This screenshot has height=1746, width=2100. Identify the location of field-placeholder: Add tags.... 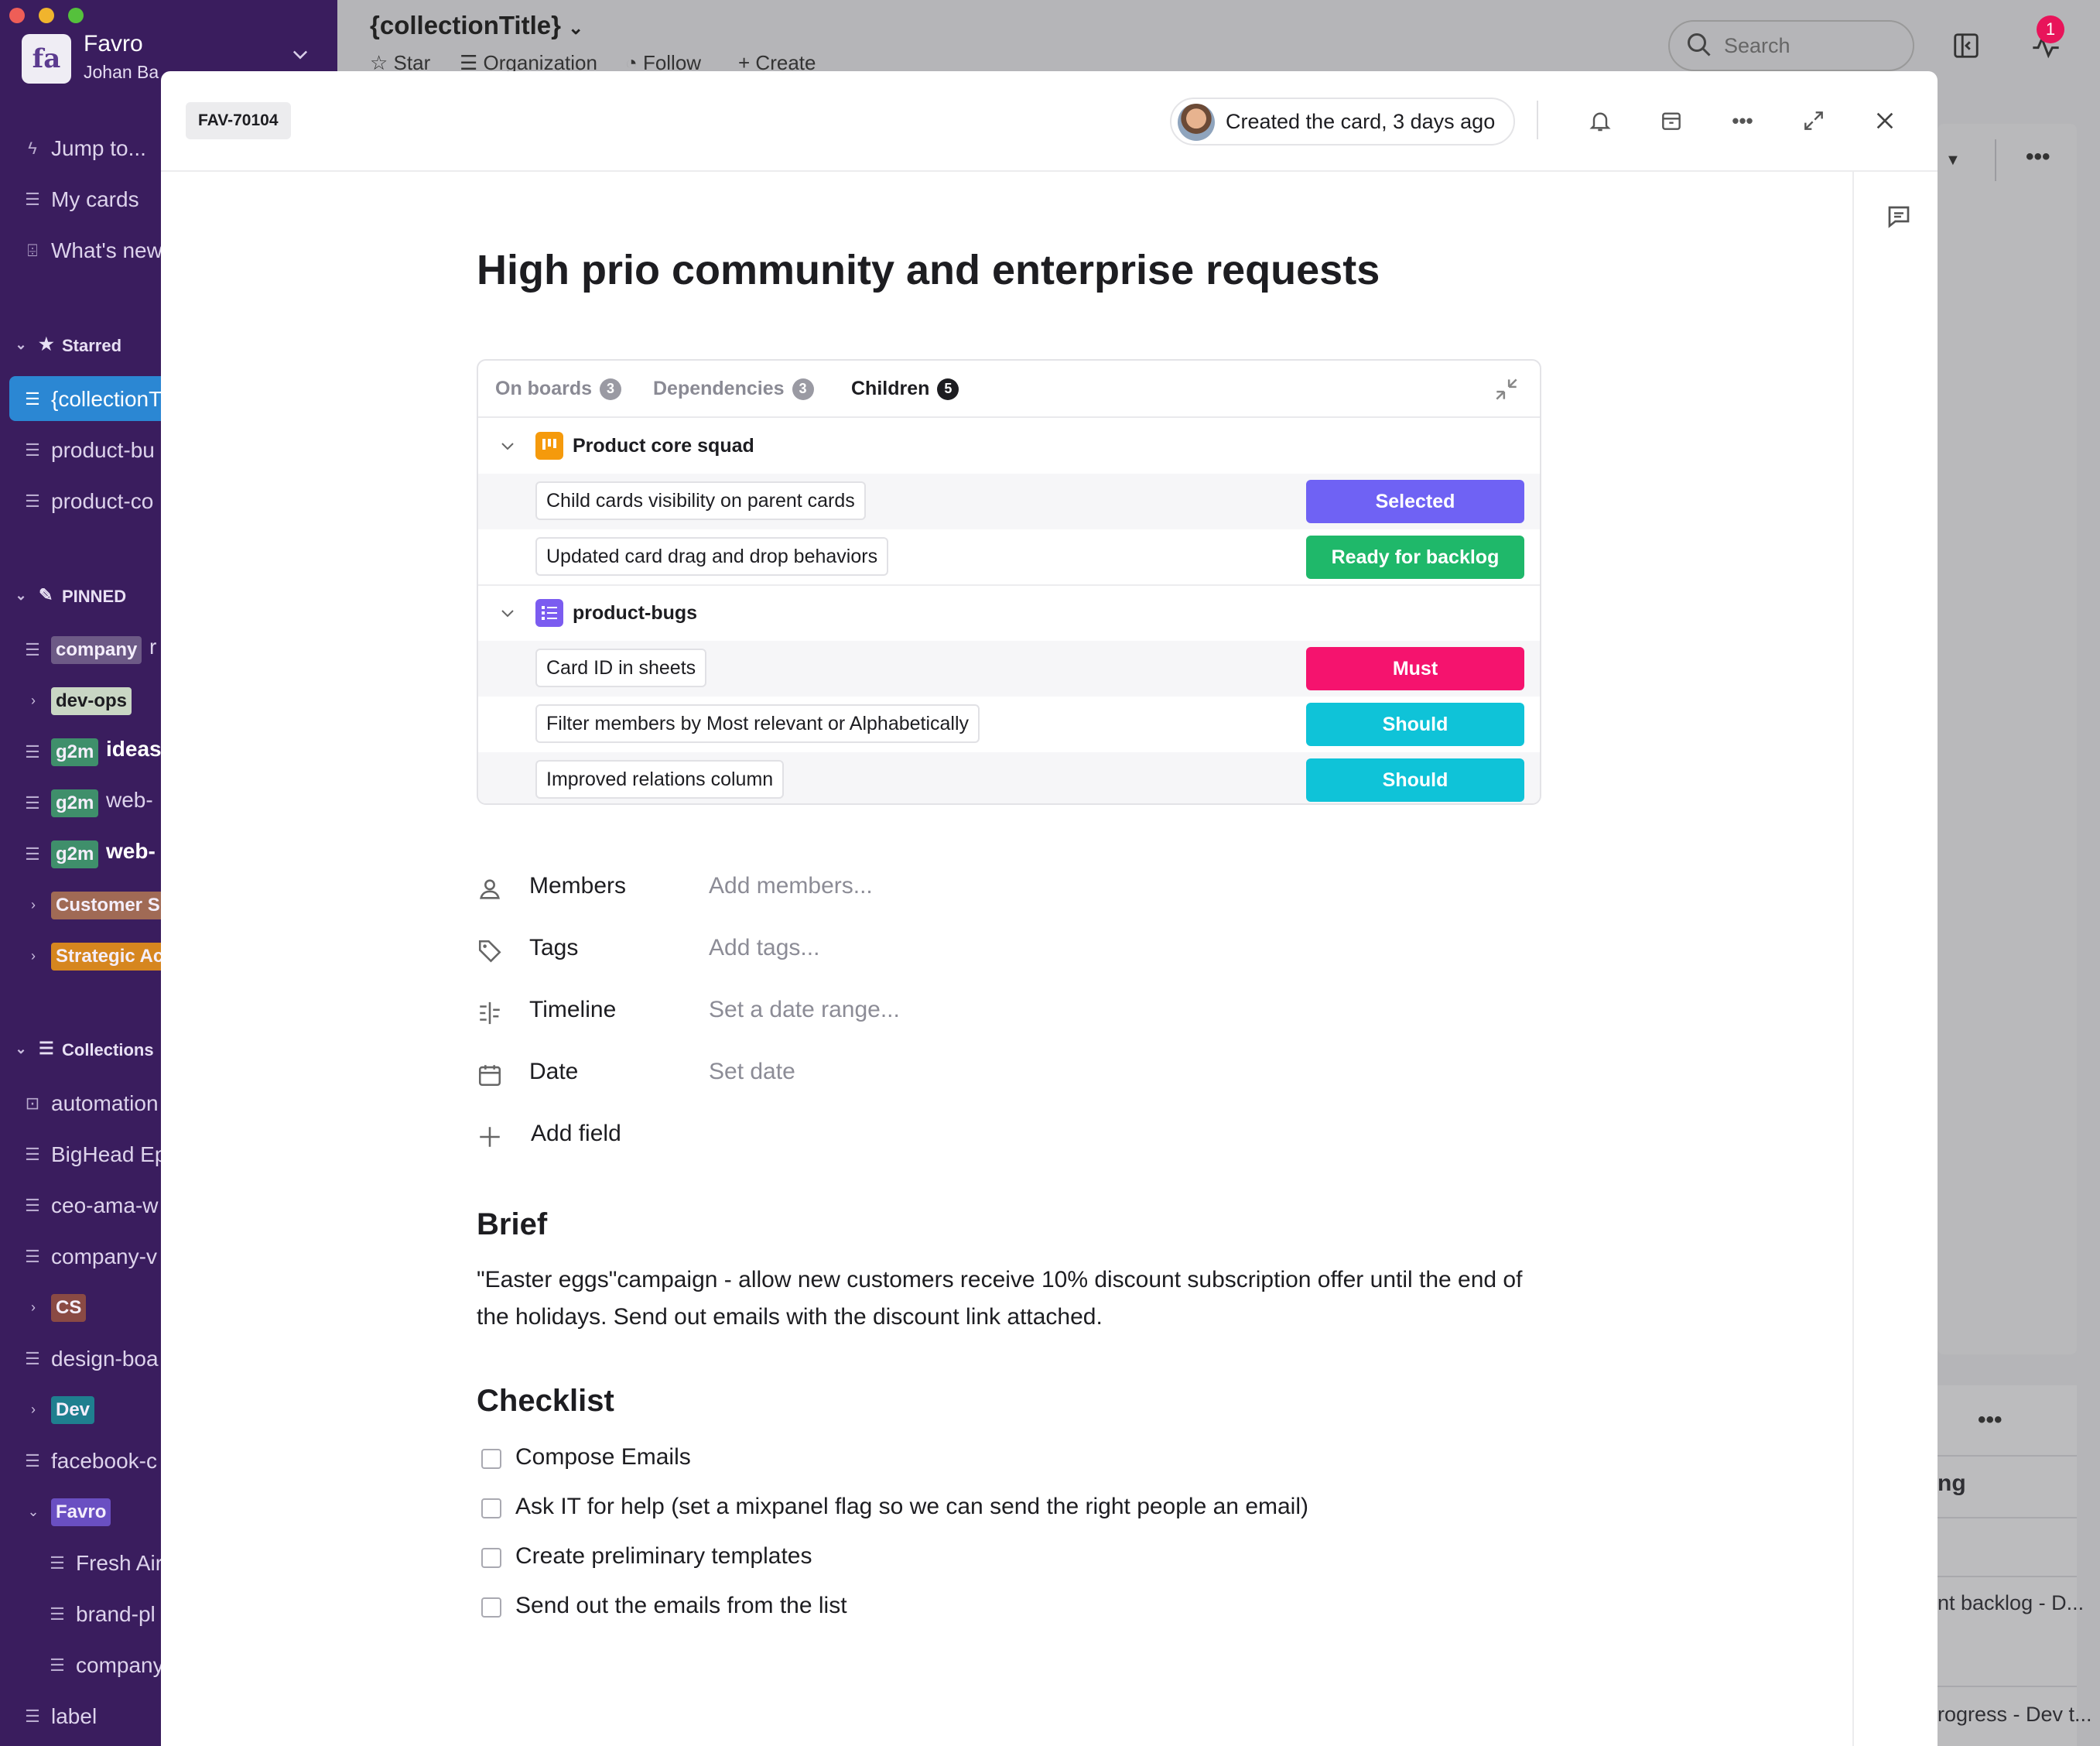
(764, 948).